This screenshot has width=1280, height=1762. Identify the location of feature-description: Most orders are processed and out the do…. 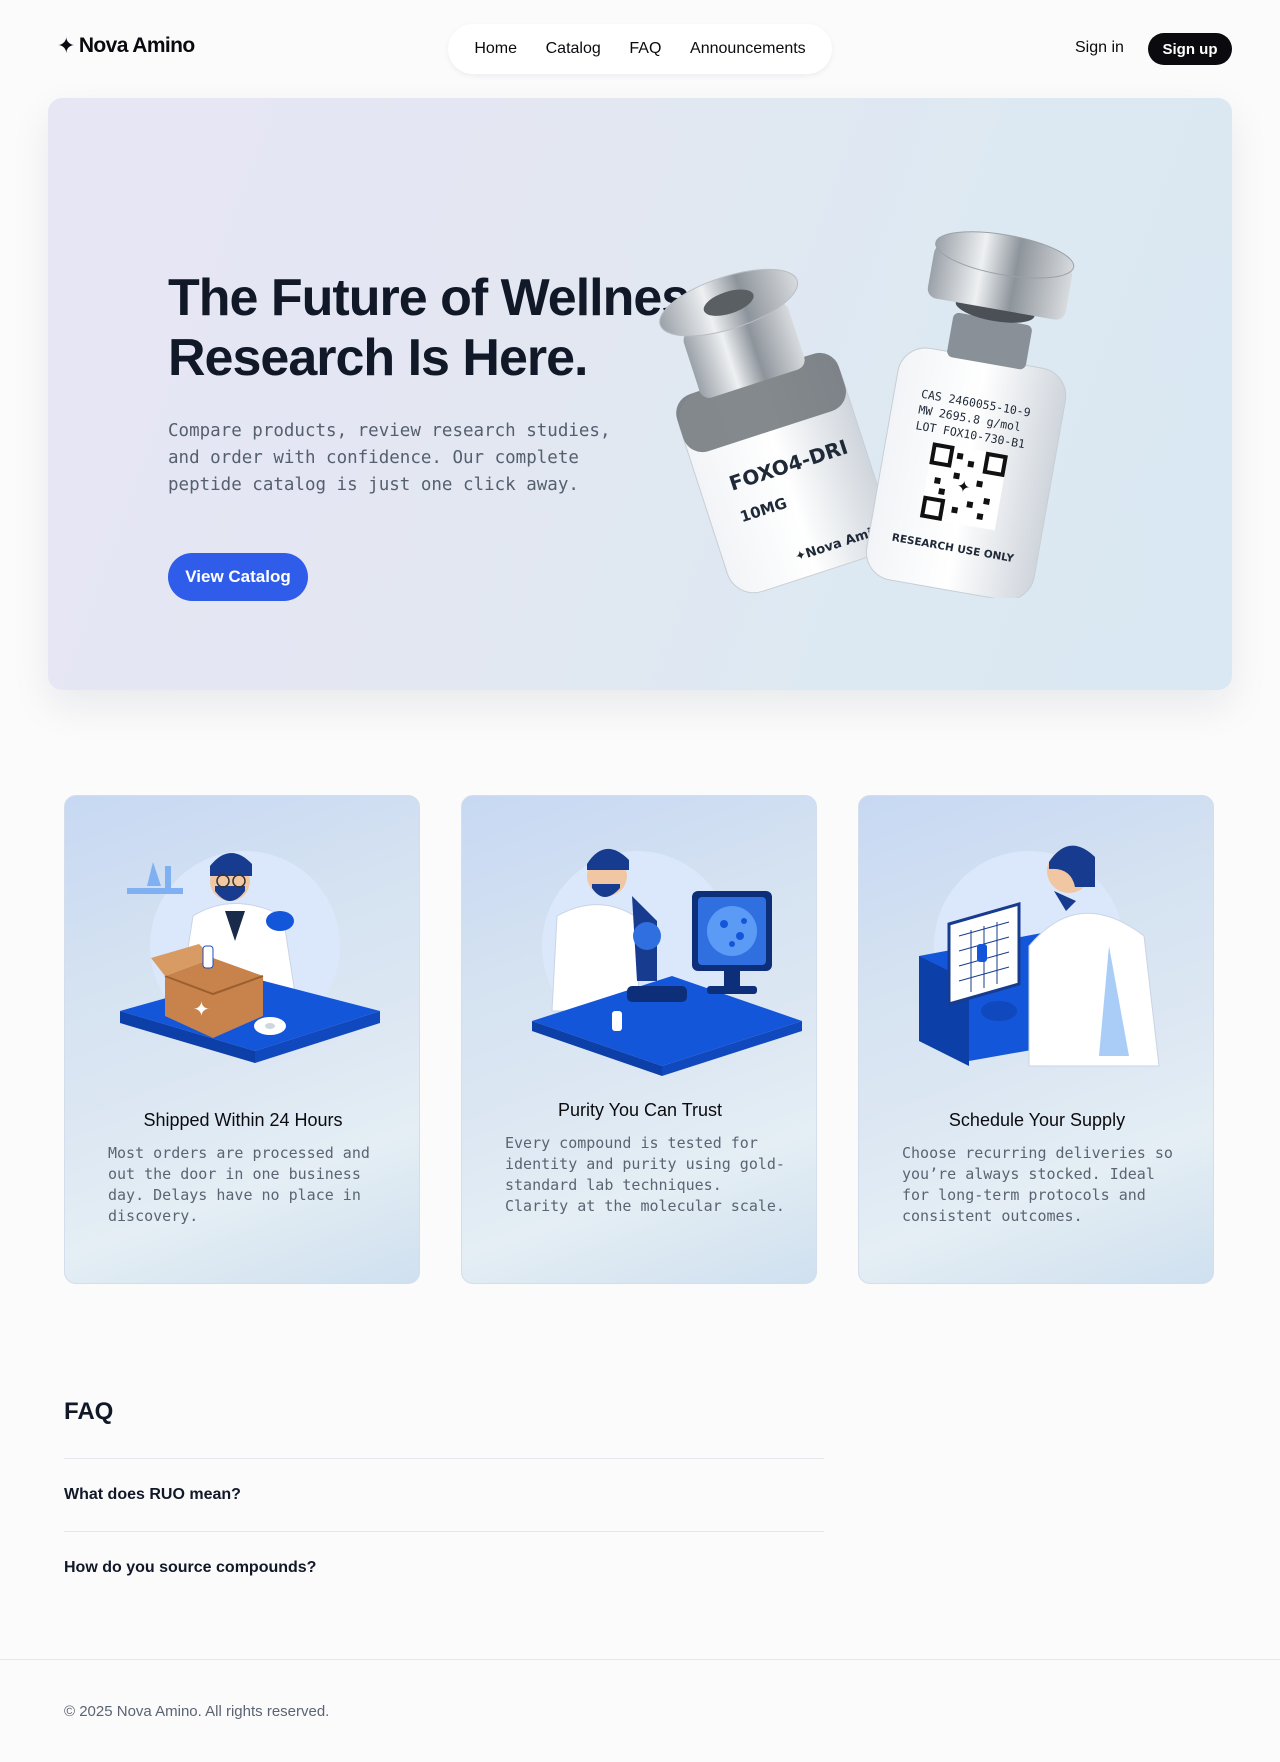
(239, 1184).